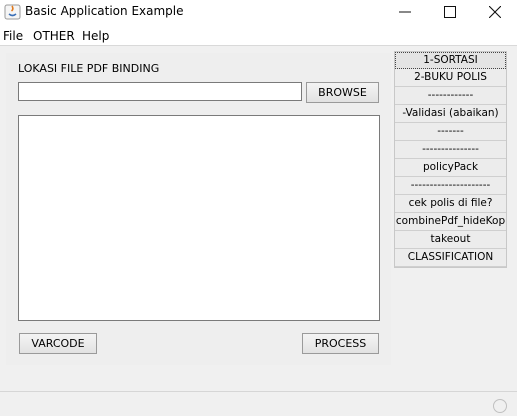 This screenshot has height=416, width=517. I want to click on process-button: PROCESS, so click(340, 343).